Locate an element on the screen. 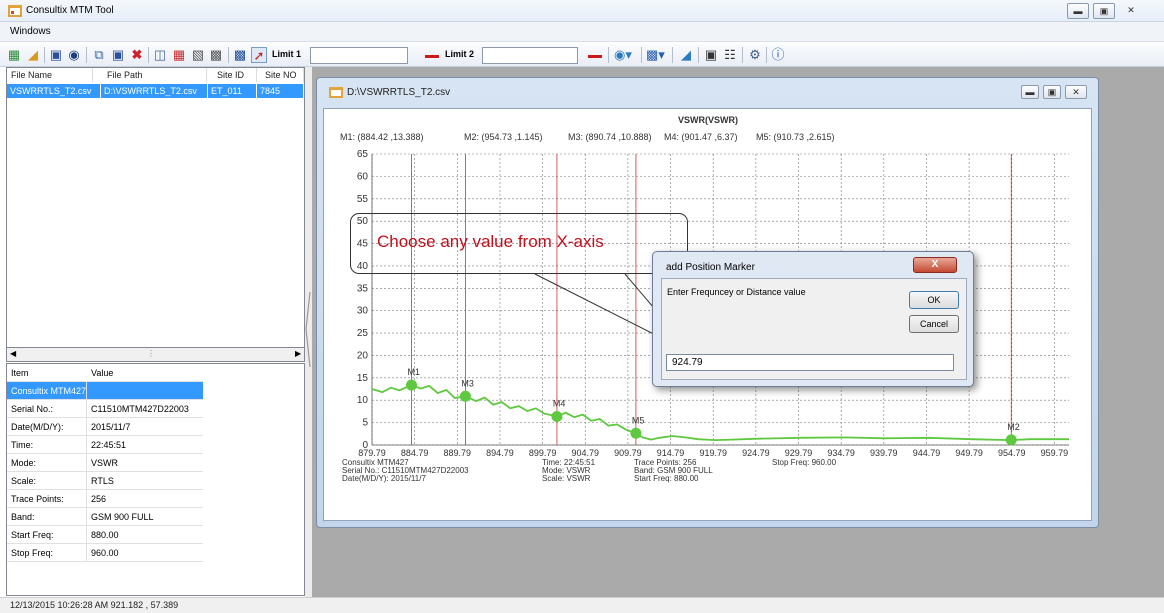 This screenshot has width=1164, height=613. dialog-title: add Position Marker is located at coordinates (710, 267).